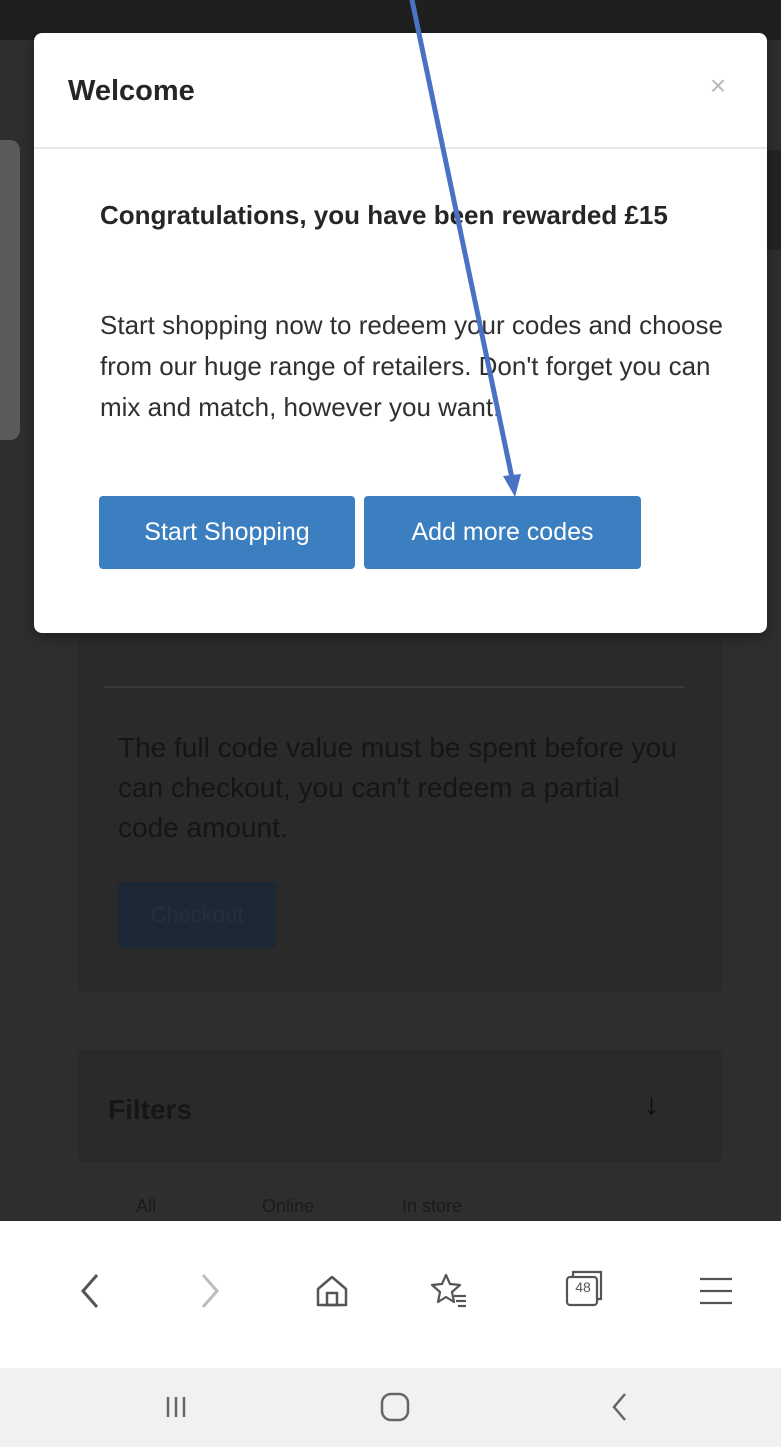 This screenshot has width=781, height=1447. I want to click on system-home-icon, so click(395, 1407).